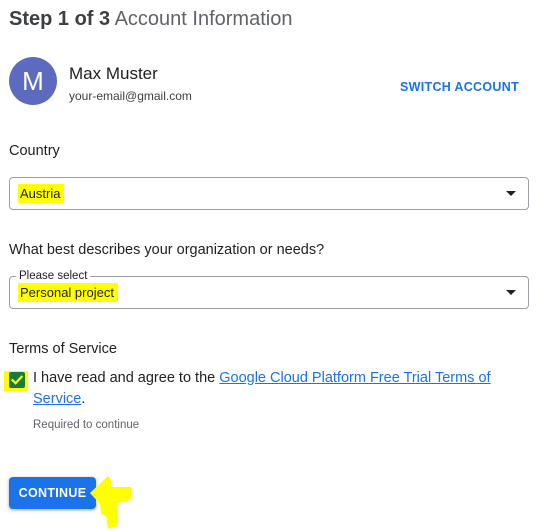 This screenshot has width=545, height=530. Describe the element at coordinates (53, 276) in the screenshot. I see `organization-select-floating-label: Please select` at that location.